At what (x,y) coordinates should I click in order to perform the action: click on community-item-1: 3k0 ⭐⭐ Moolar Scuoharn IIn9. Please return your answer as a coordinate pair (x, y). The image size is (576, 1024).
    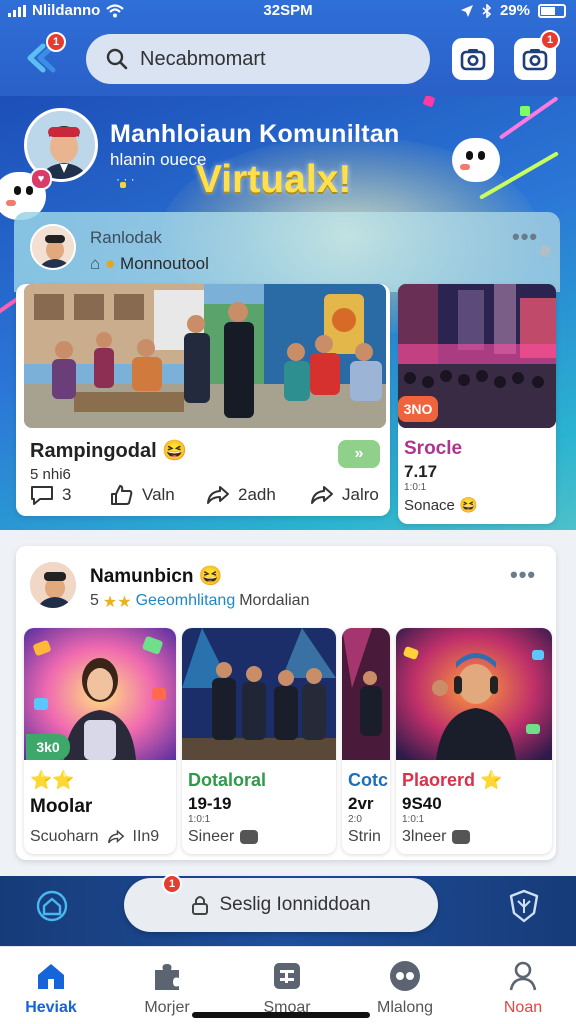
    Looking at the image, I should click on (100, 741).